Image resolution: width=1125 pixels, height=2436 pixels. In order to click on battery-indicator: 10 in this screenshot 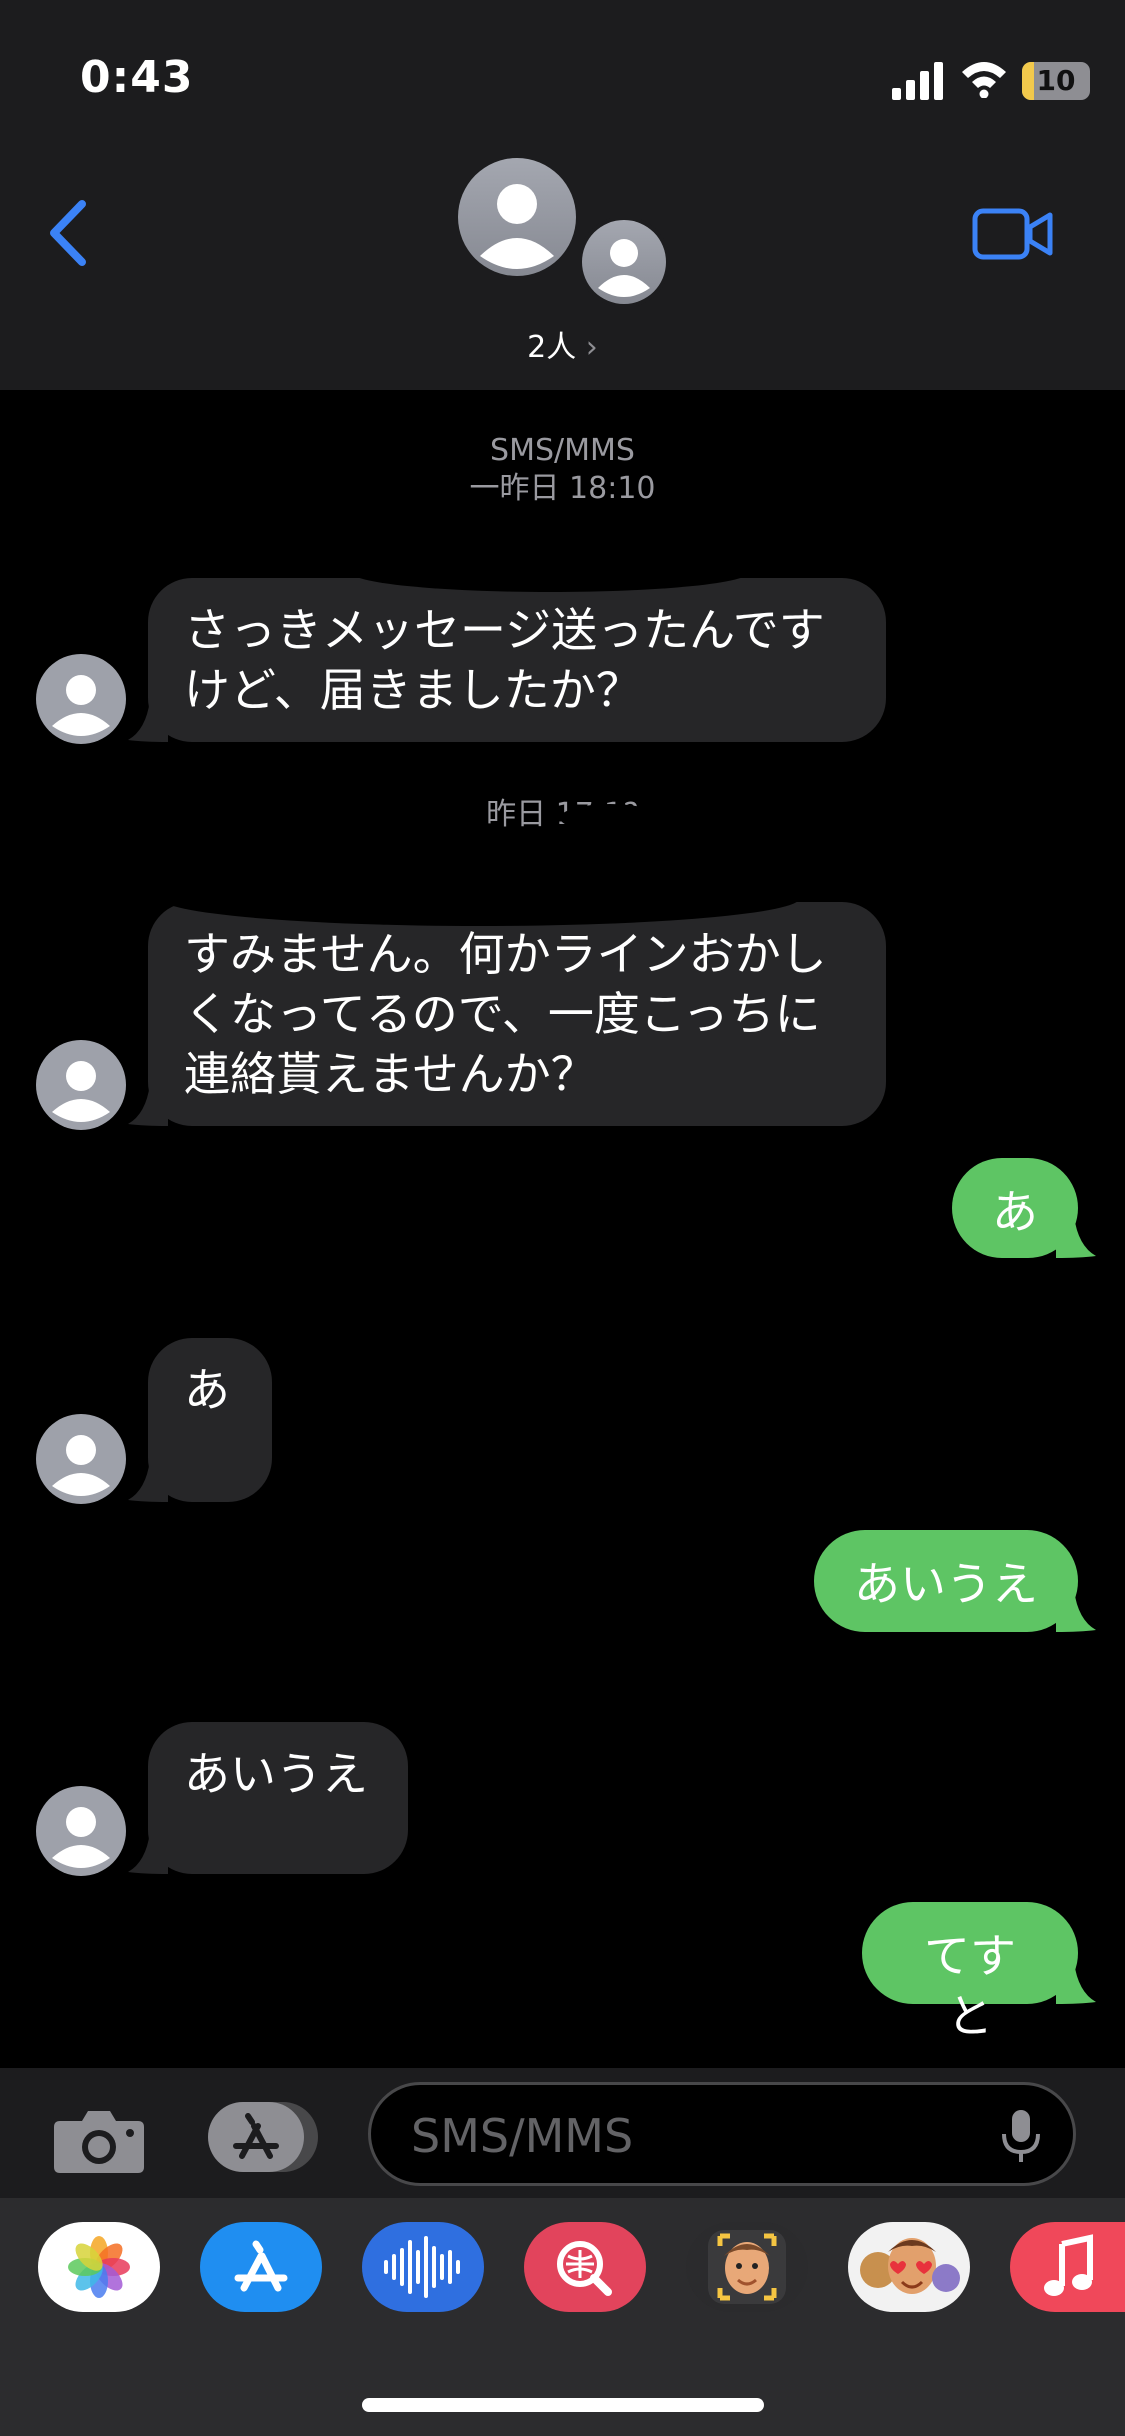, I will do `click(1056, 81)`.